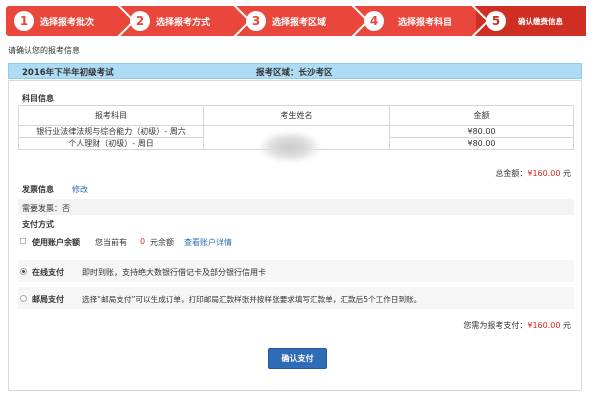  What do you see at coordinates (44, 50) in the screenshot?
I see `confirm-prompt: 请确认您的报考信息` at bounding box center [44, 50].